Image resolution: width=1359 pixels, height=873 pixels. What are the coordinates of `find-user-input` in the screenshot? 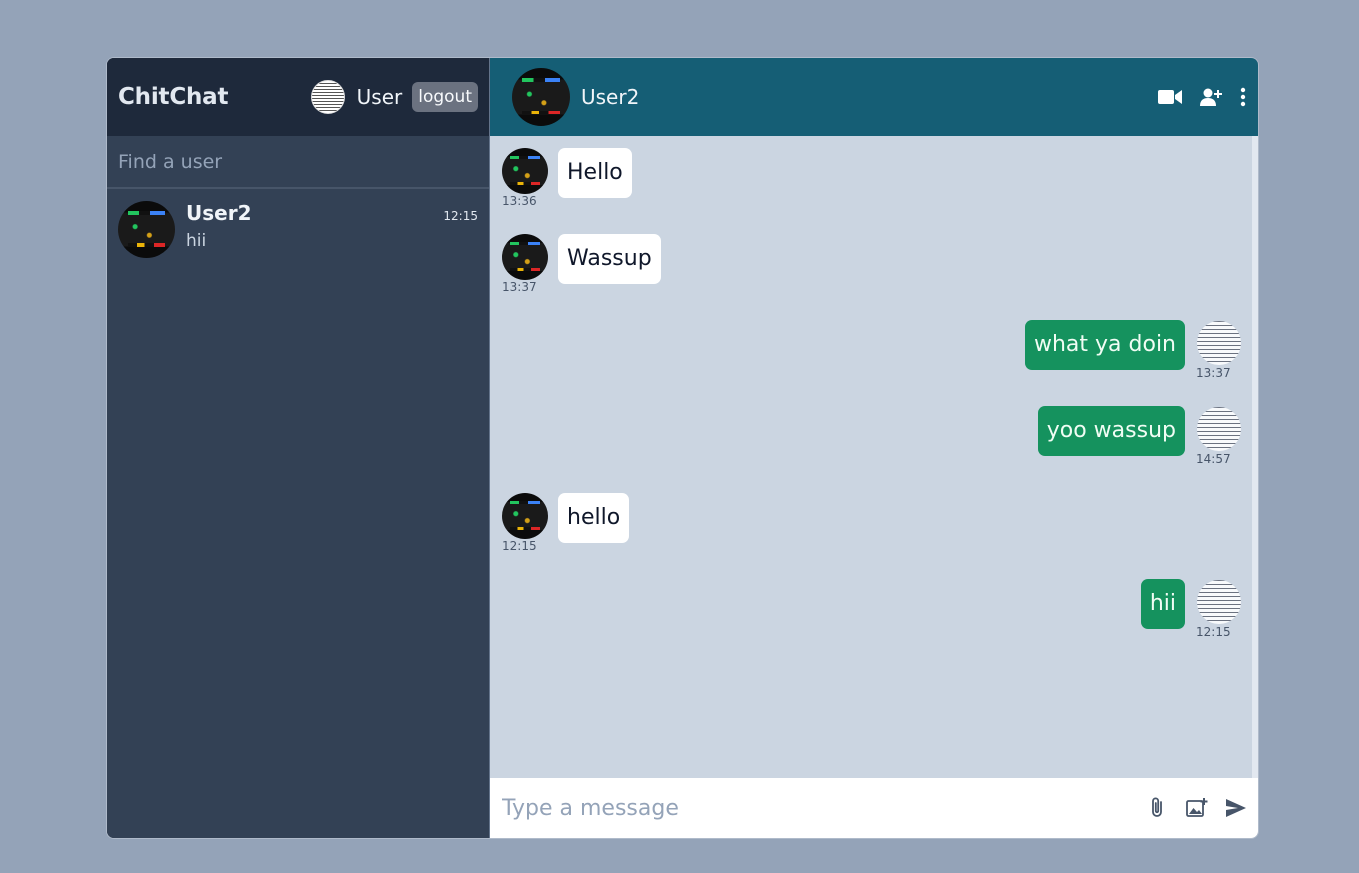 It's located at (298, 161).